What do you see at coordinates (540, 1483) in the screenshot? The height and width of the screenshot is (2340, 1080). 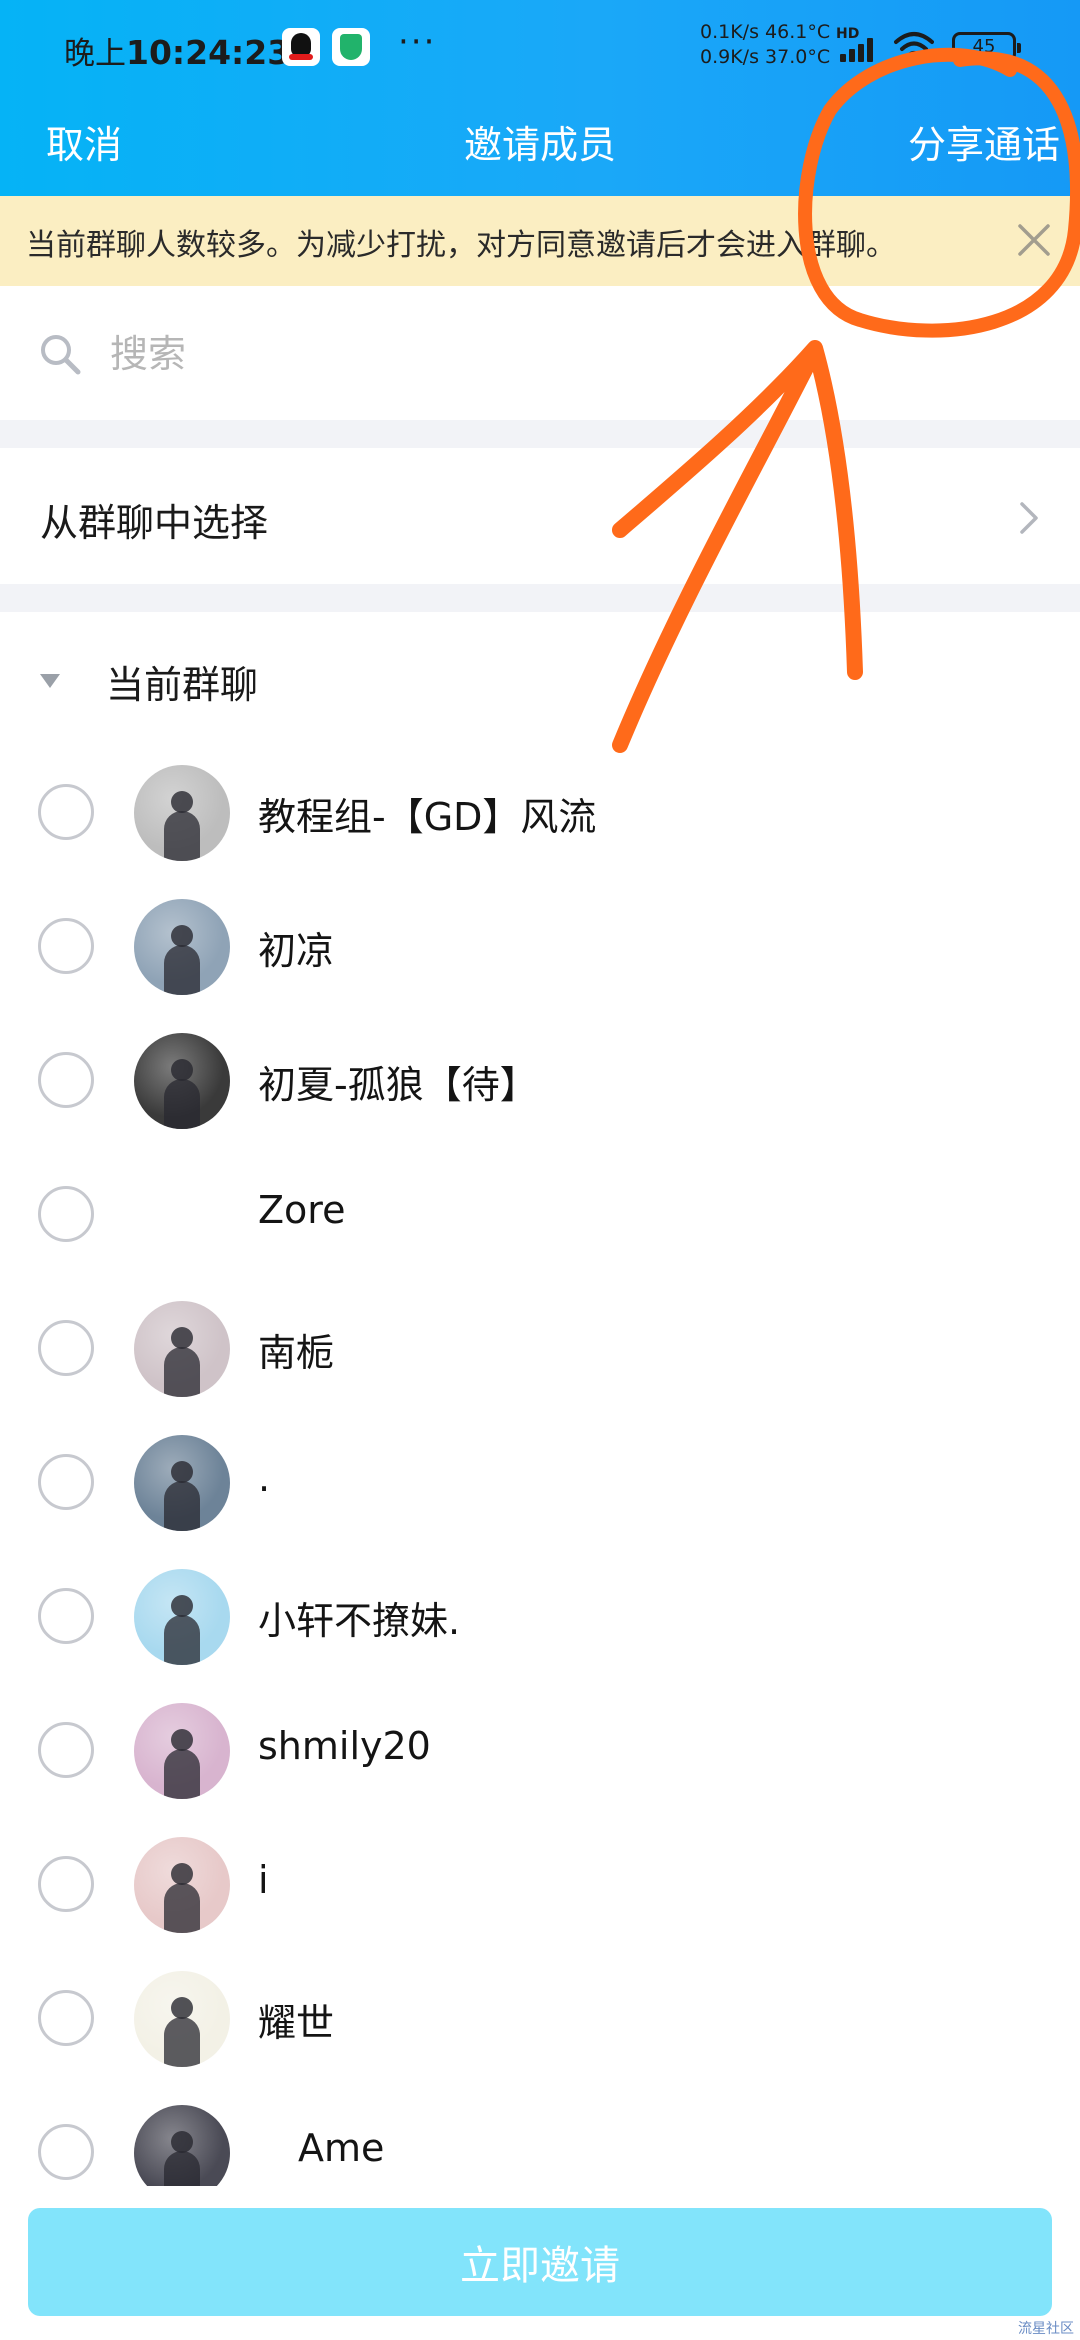 I see `member-row: .` at bounding box center [540, 1483].